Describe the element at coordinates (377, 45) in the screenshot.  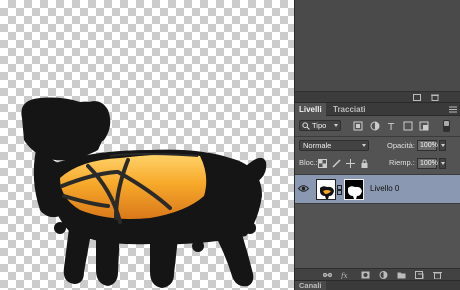
I see `upper-panel-area` at that location.